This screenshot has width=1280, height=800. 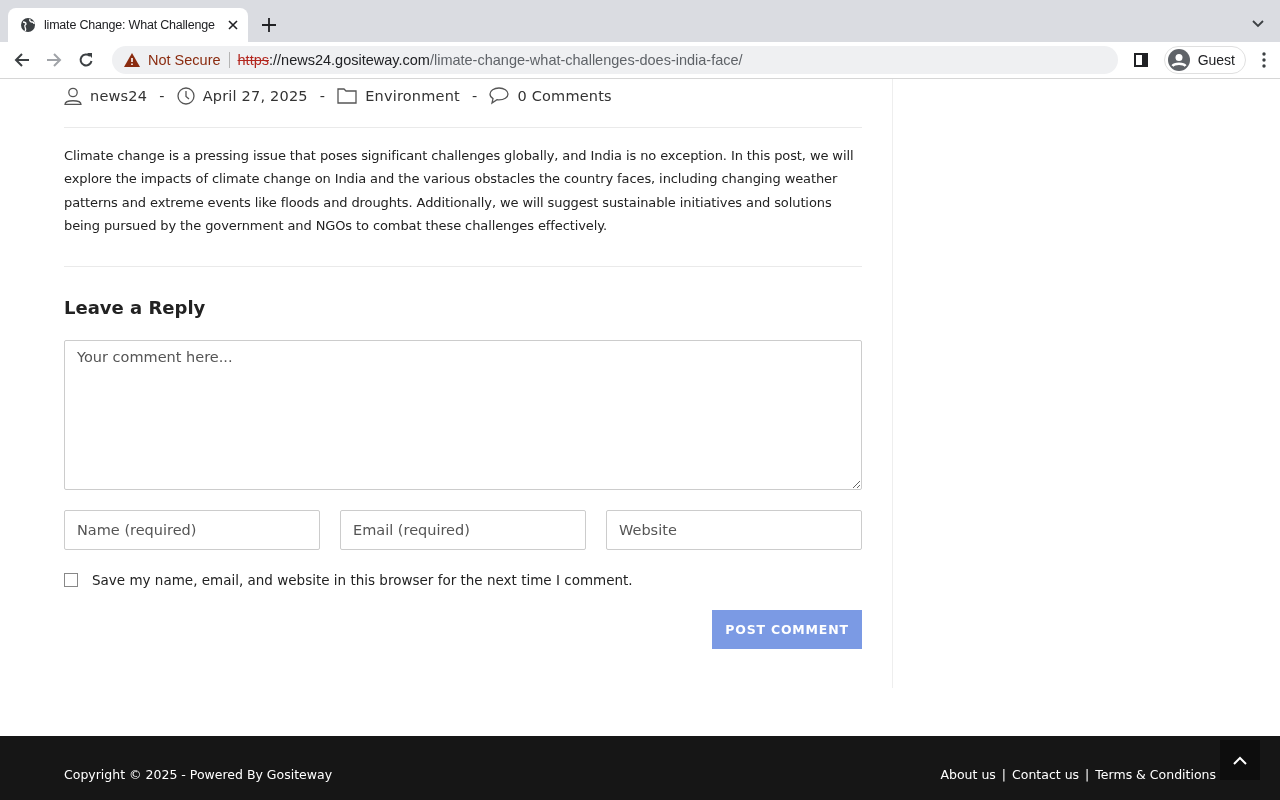 What do you see at coordinates (564, 96) in the screenshot?
I see `comments-link: 0 Comments` at bounding box center [564, 96].